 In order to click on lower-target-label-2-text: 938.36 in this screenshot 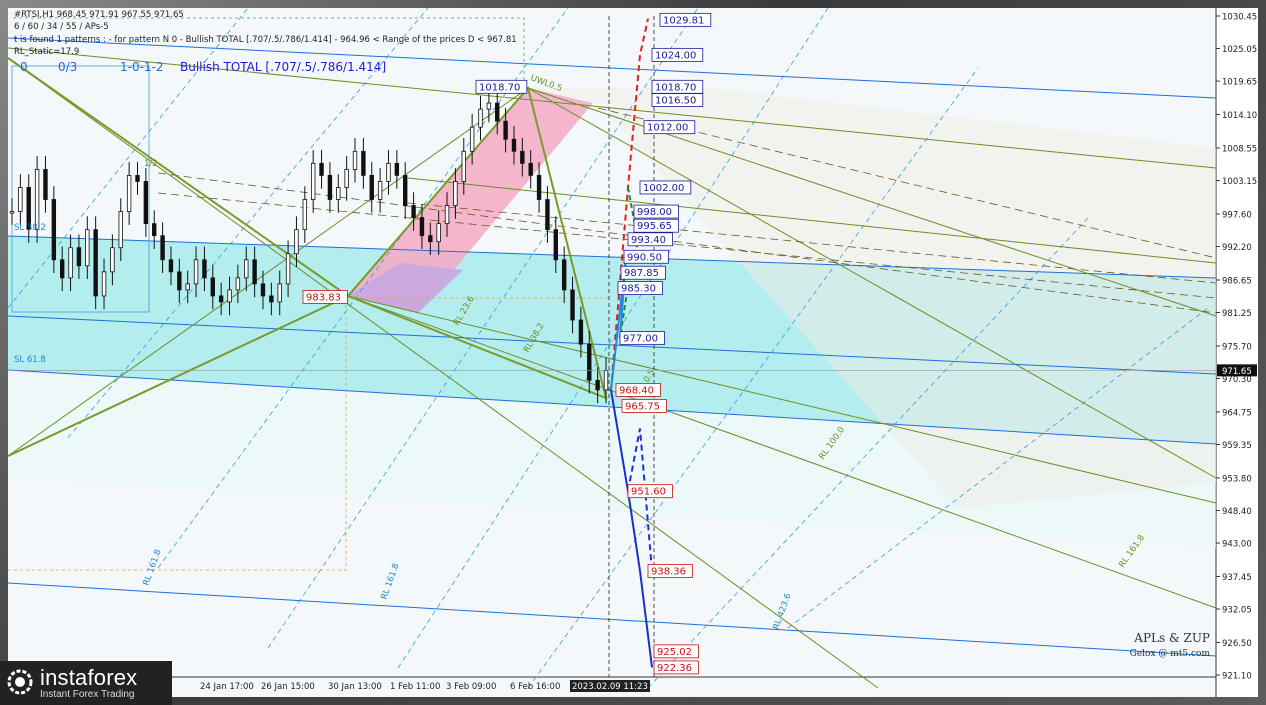, I will do `click(668, 571)`.